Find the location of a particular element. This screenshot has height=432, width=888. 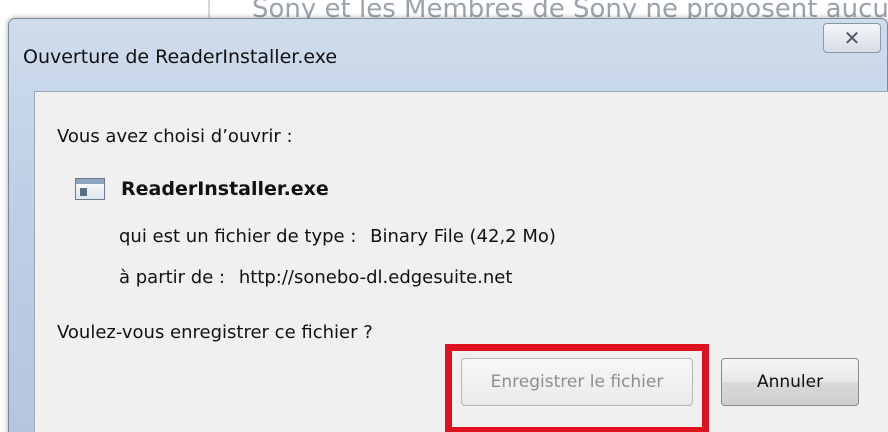

cancel-button: Annuler is located at coordinates (790, 382).